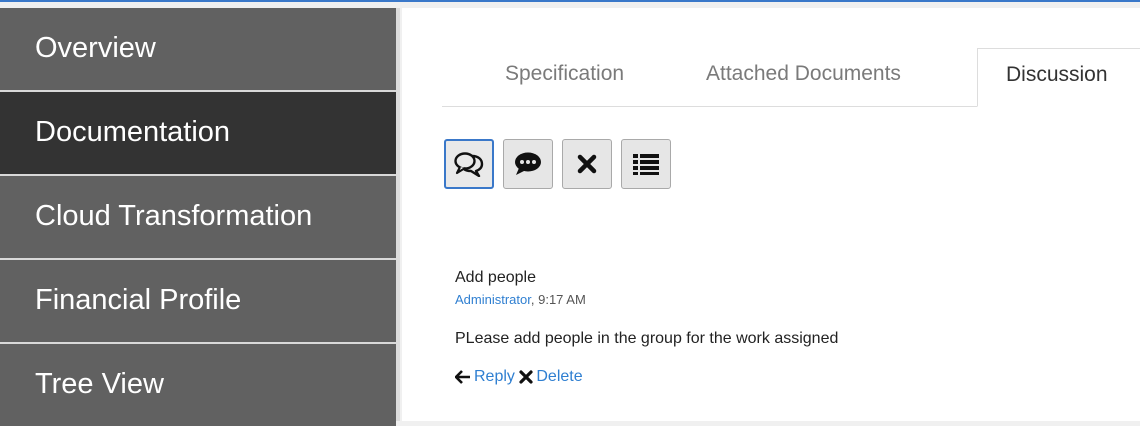 The image size is (1140, 426). What do you see at coordinates (558, 299) in the screenshot?
I see `message-time: , 9:17 AM` at bounding box center [558, 299].